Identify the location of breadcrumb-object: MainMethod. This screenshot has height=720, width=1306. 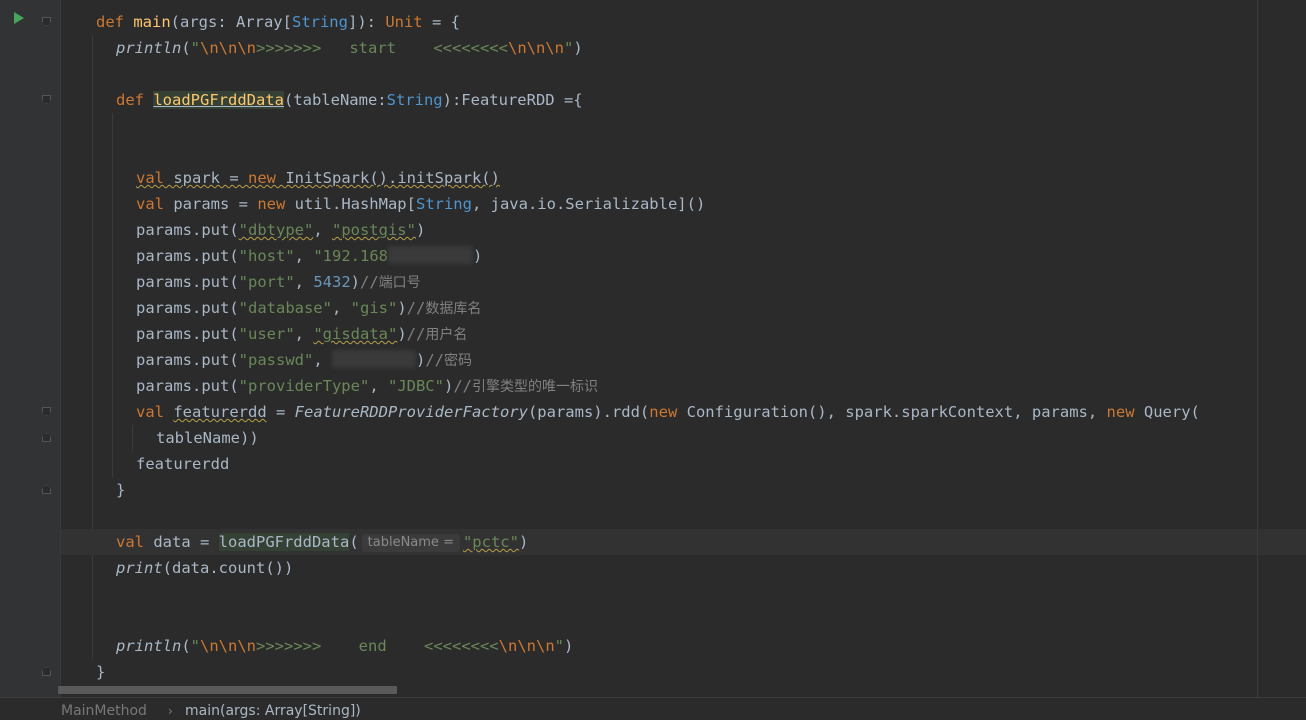
(104, 711).